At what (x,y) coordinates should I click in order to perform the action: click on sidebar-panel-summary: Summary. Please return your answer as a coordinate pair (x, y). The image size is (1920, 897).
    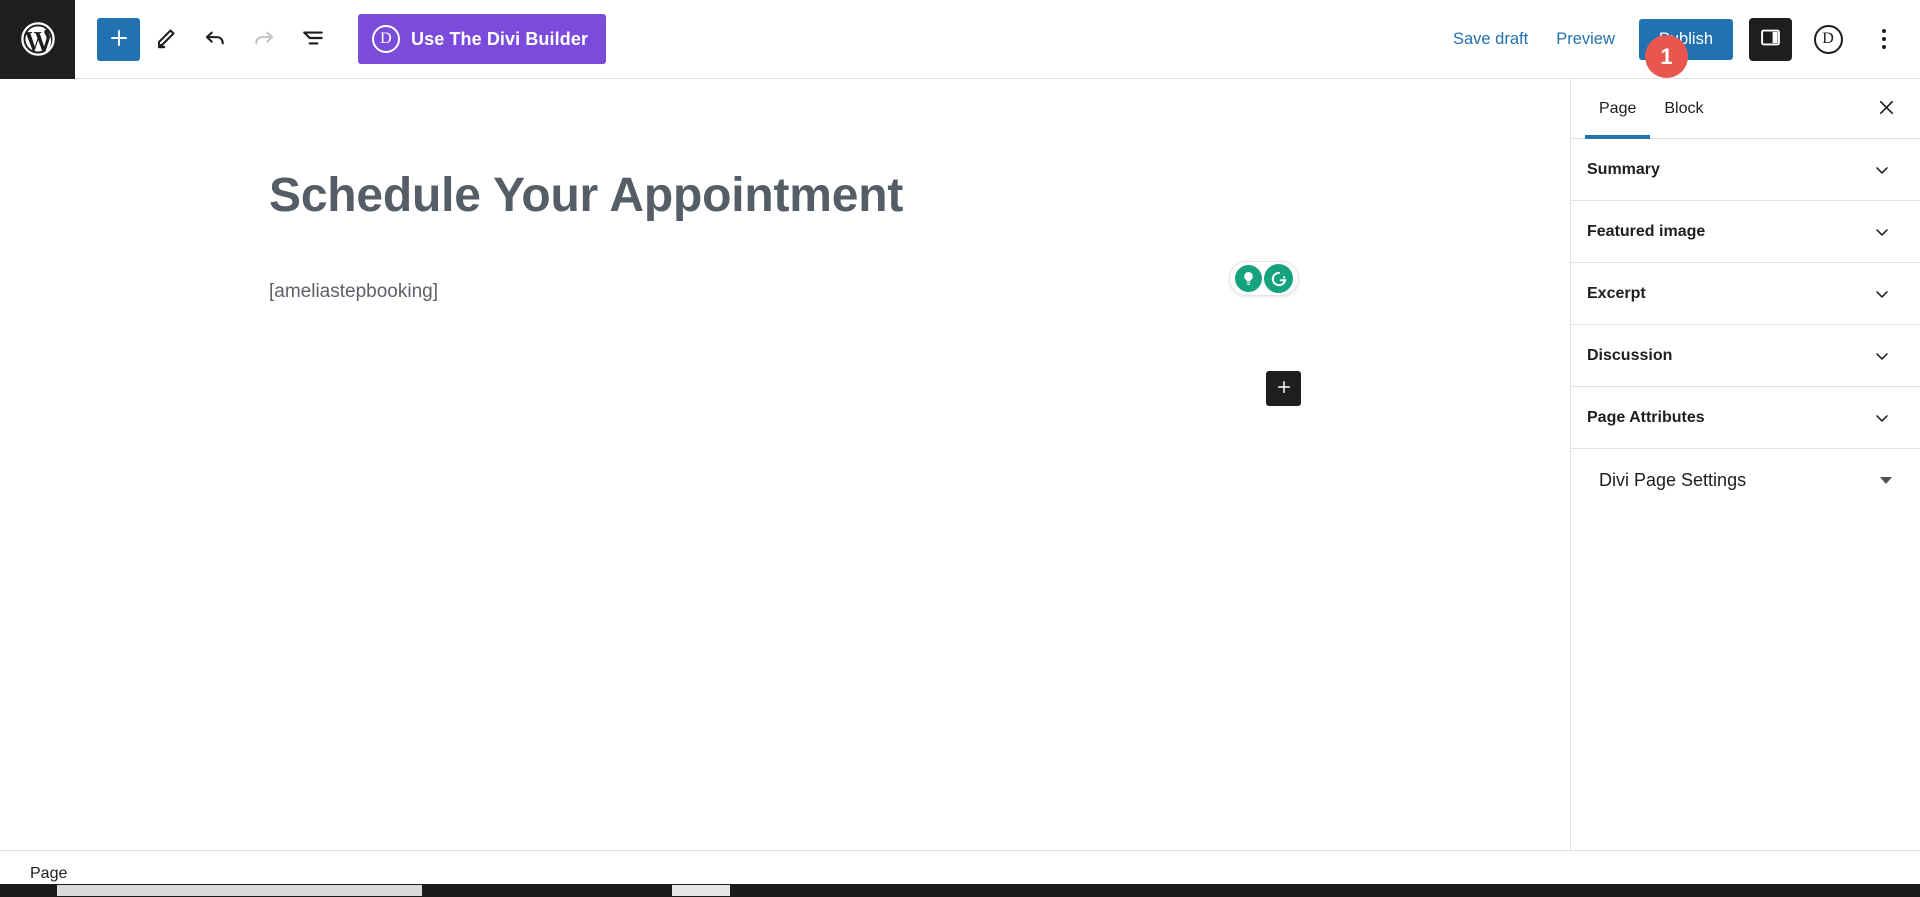
    Looking at the image, I should click on (1745, 170).